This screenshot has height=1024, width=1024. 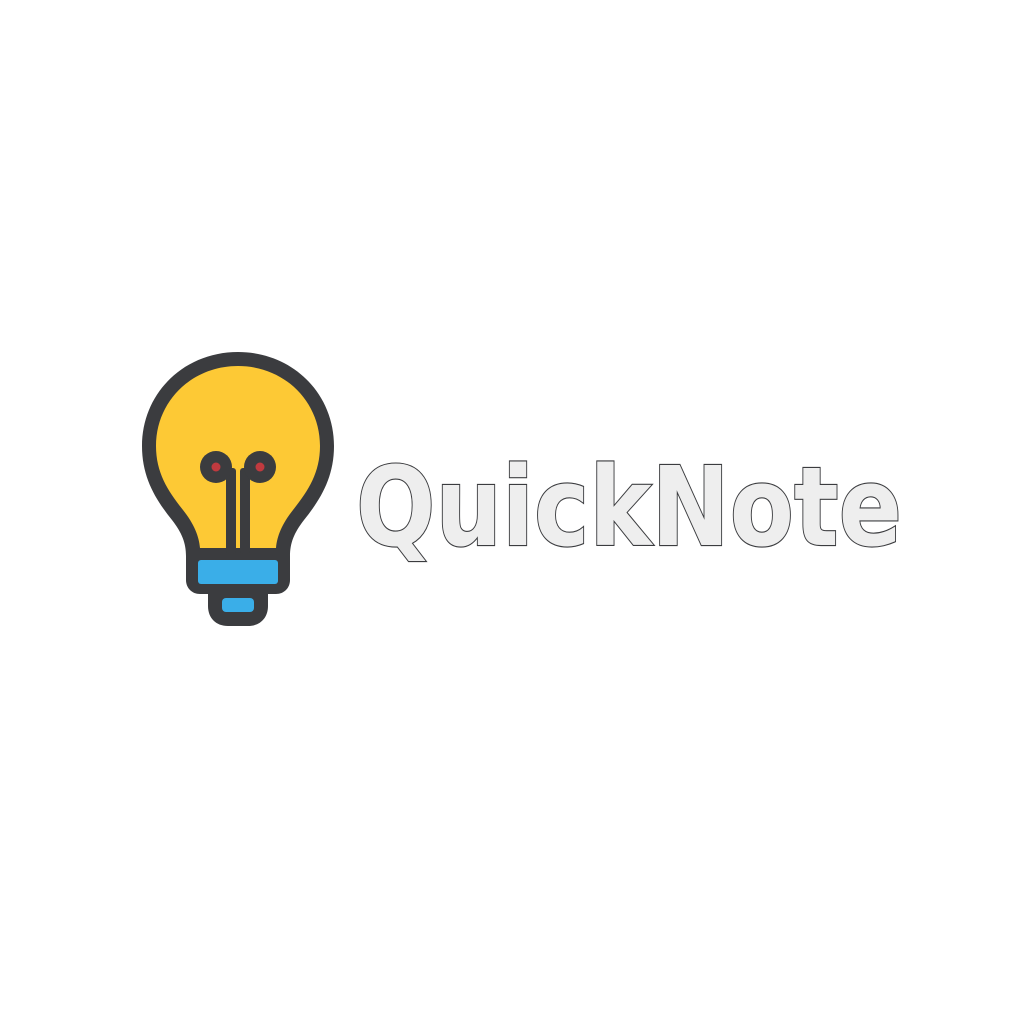 I want to click on brand-name: QuickNote, so click(x=629, y=505).